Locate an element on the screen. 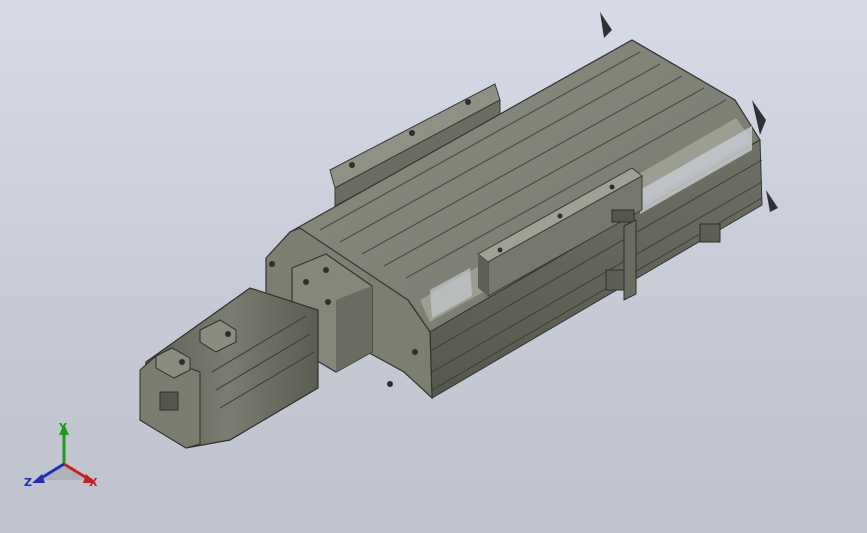 This screenshot has width=867, height=533. servo-motor is located at coordinates (229, 368).